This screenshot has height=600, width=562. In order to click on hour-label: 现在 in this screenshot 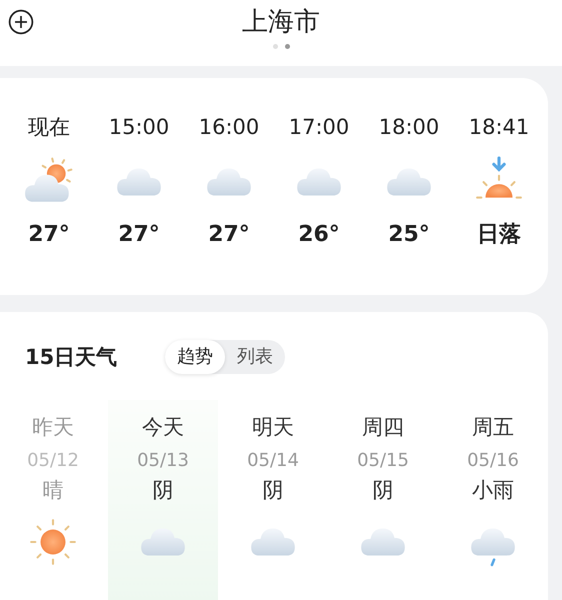, I will do `click(49, 127)`.